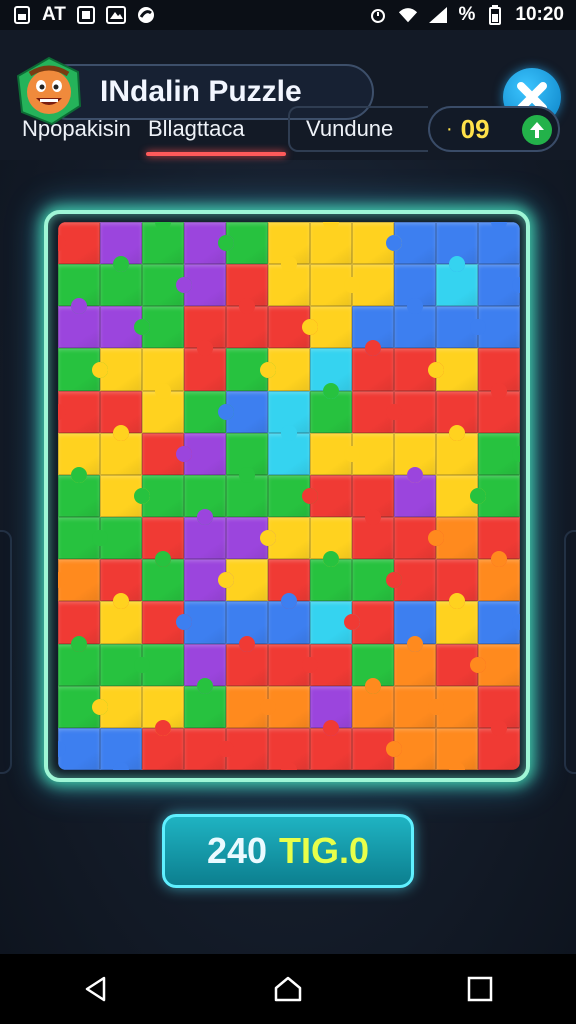  I want to click on tab-bllagttaca: Bllagttaca, so click(196, 129).